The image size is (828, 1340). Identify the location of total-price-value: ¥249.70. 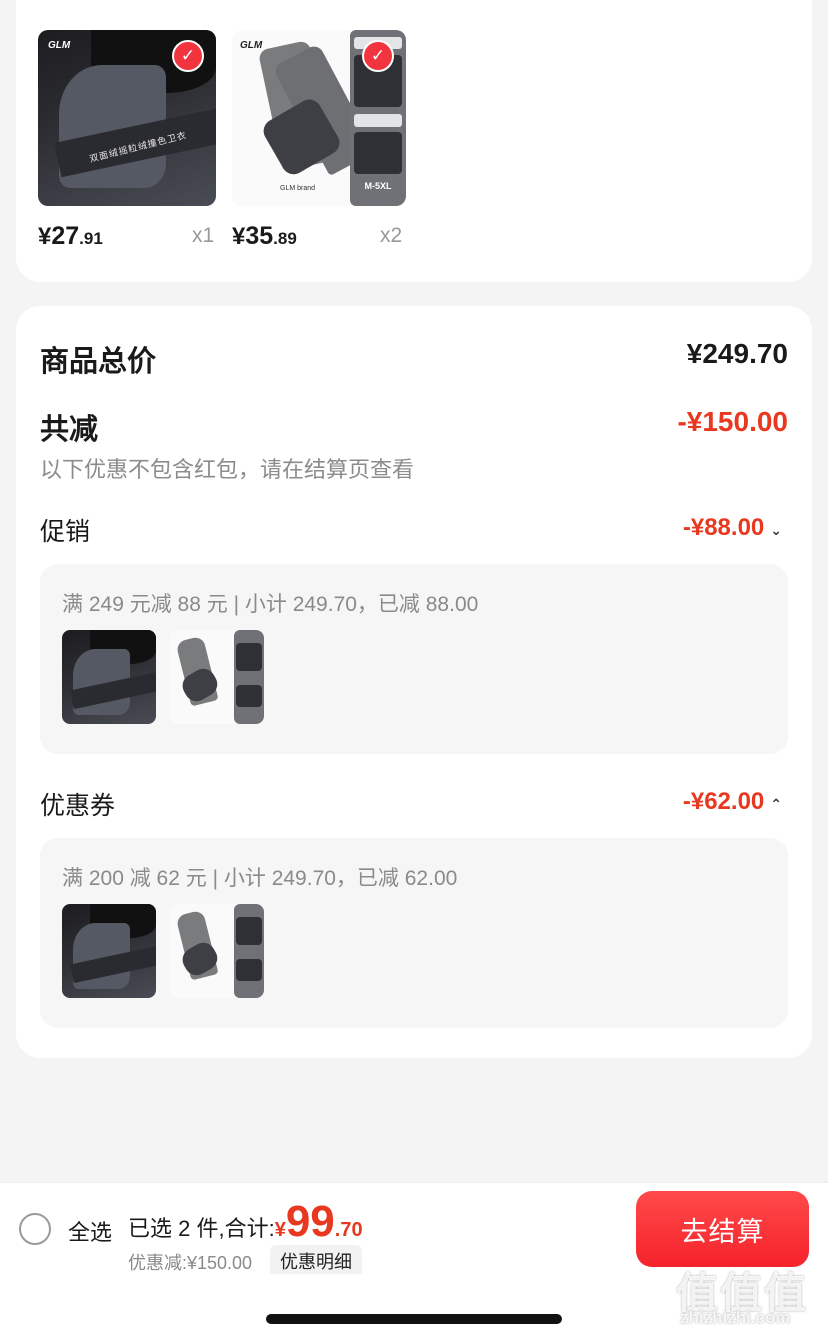
(737, 353).